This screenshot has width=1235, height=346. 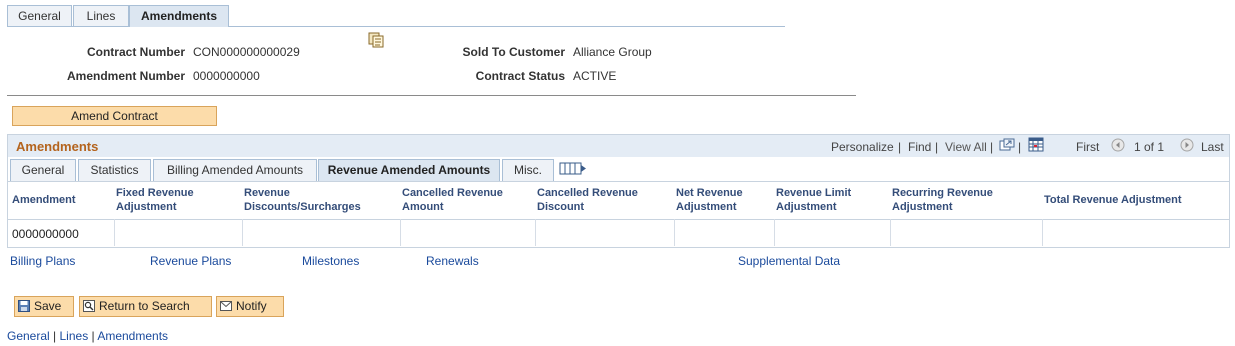 I want to click on amendment-number-value: 0000000000, so click(x=226, y=76).